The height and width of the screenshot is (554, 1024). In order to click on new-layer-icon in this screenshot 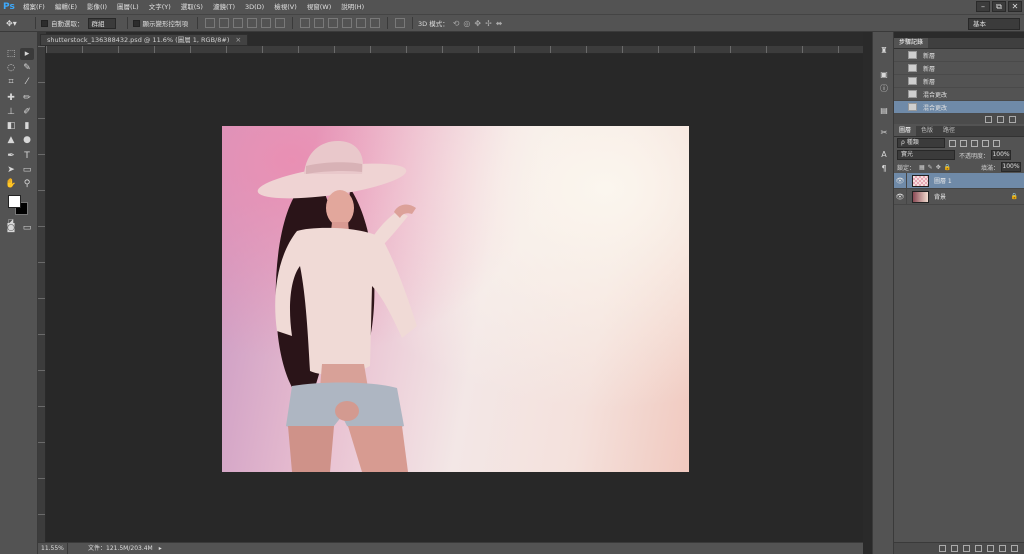, I will do `click(1002, 548)`.